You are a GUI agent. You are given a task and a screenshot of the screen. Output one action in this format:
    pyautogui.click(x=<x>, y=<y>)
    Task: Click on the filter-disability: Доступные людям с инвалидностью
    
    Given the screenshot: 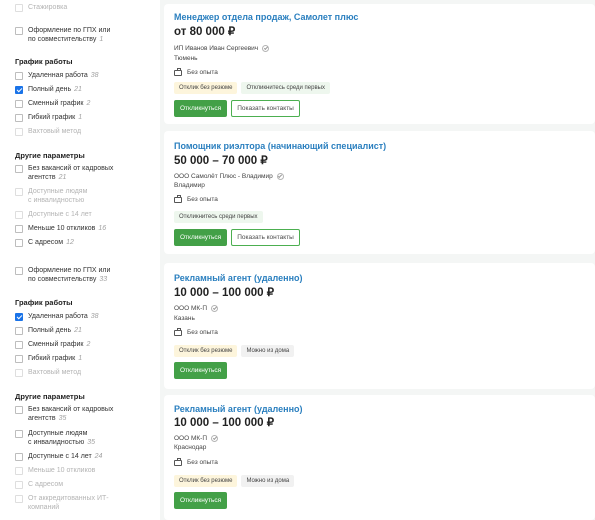 What is the action you would take?
    pyautogui.click(x=51, y=196)
    